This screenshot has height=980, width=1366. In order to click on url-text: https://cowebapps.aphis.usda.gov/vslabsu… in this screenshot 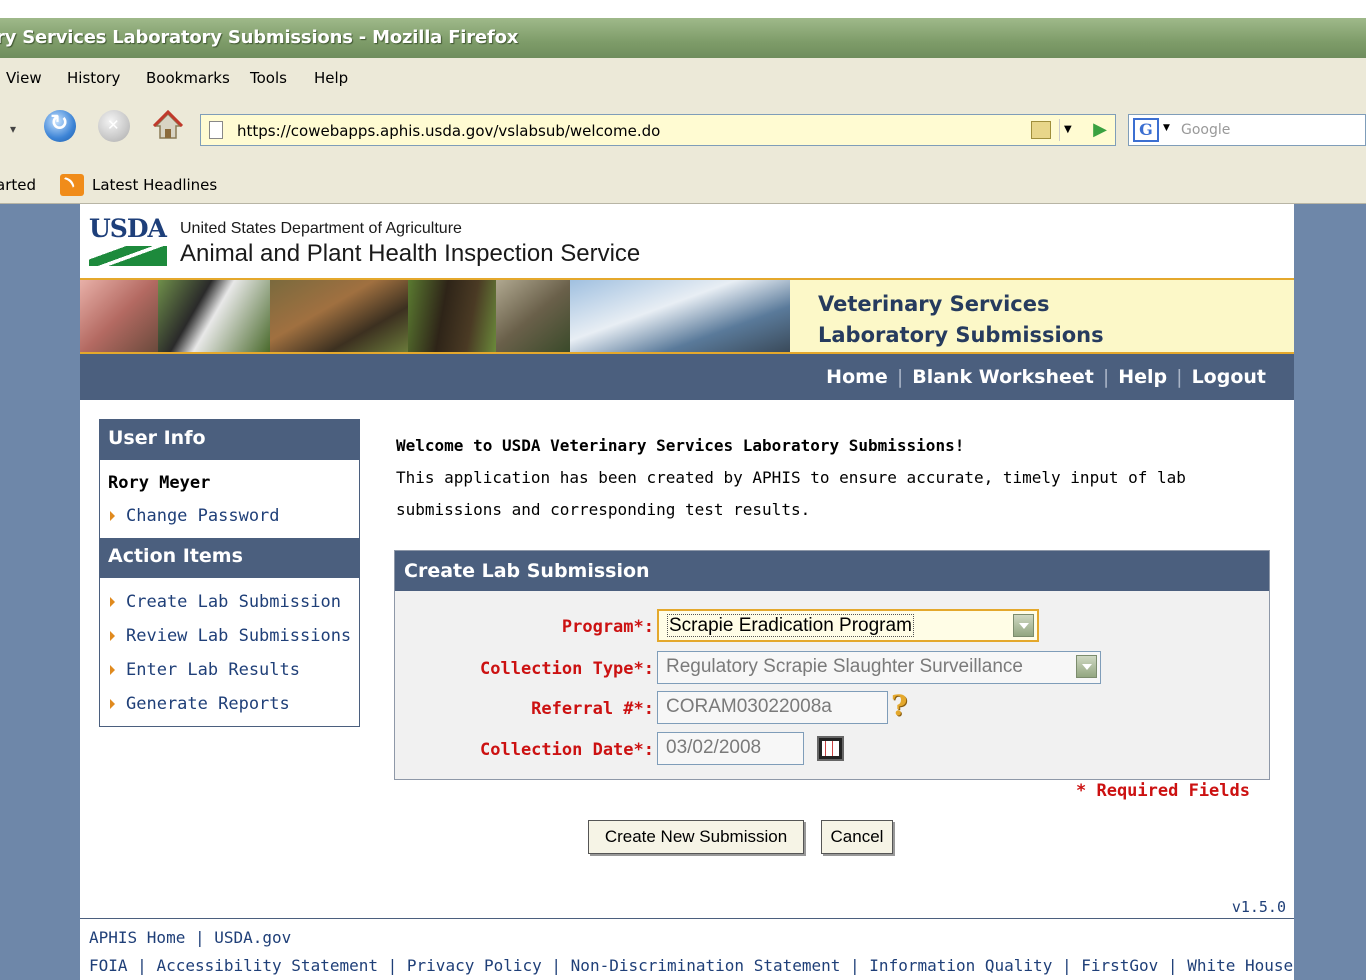, I will do `click(448, 131)`.